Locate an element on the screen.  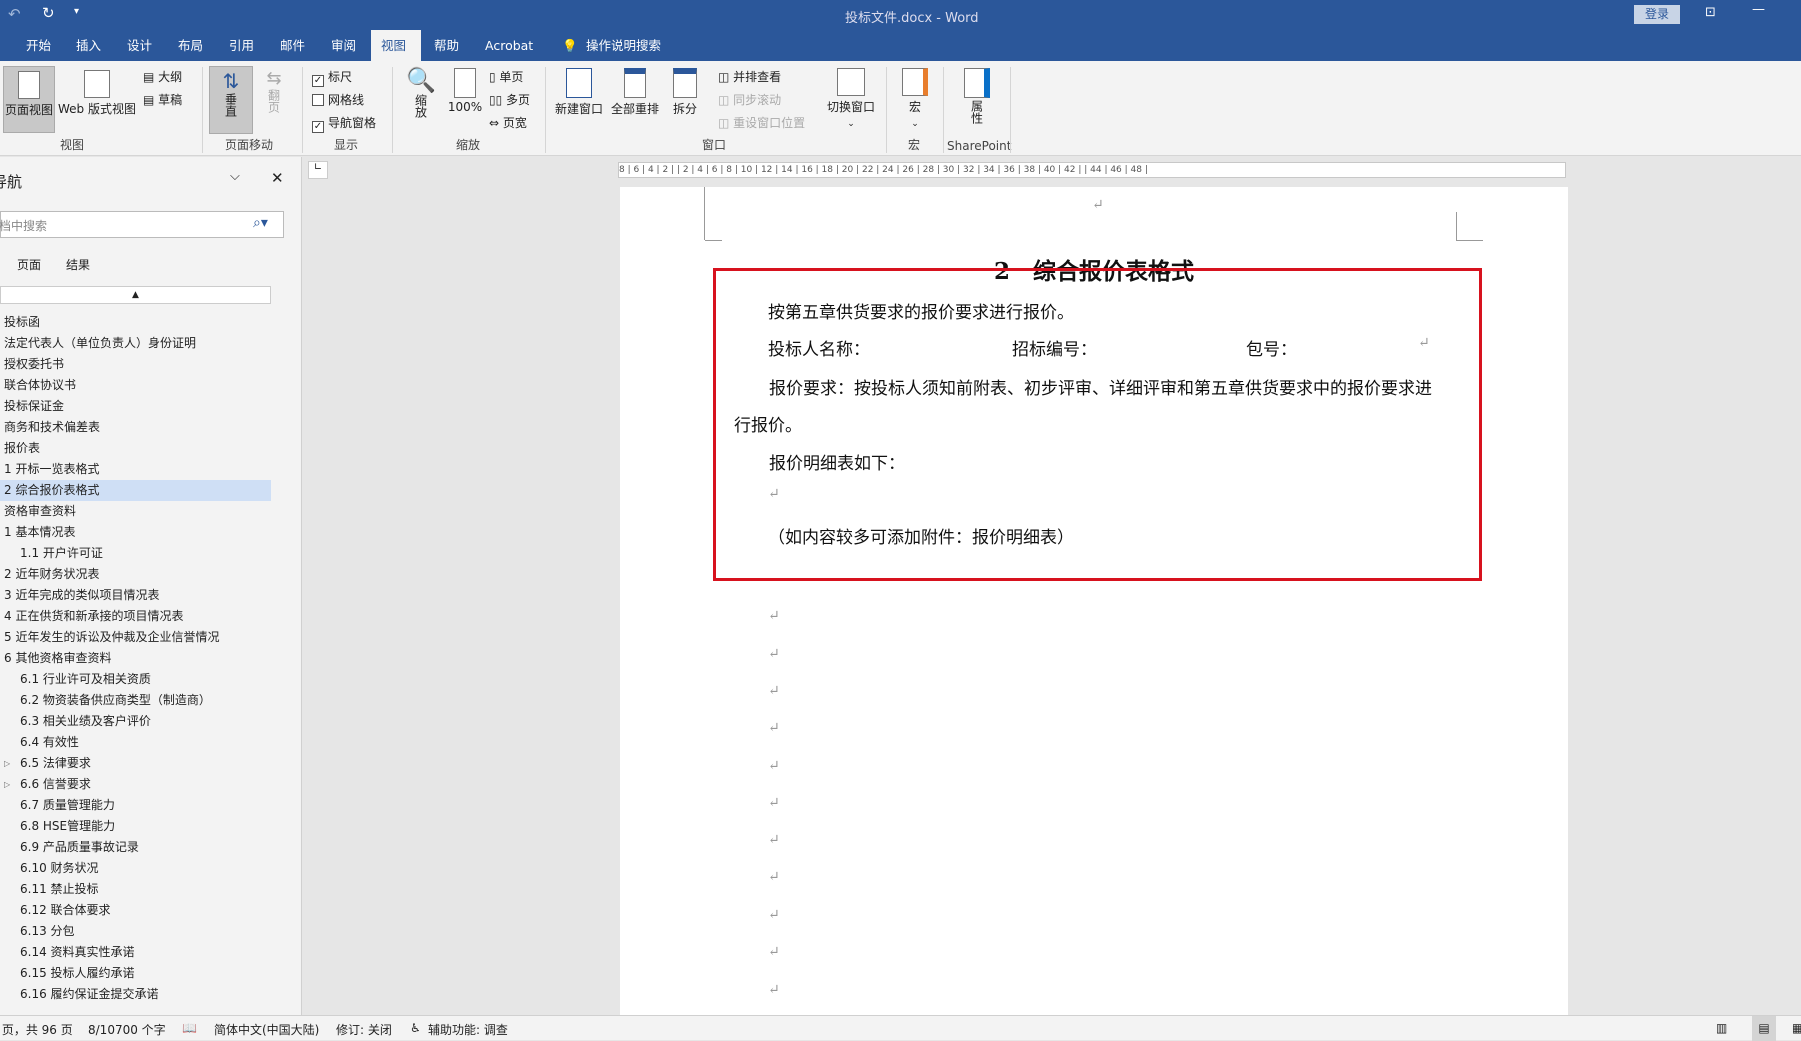
sync-scroll-button: ◫ 同步滚动 is located at coordinates (749, 99).